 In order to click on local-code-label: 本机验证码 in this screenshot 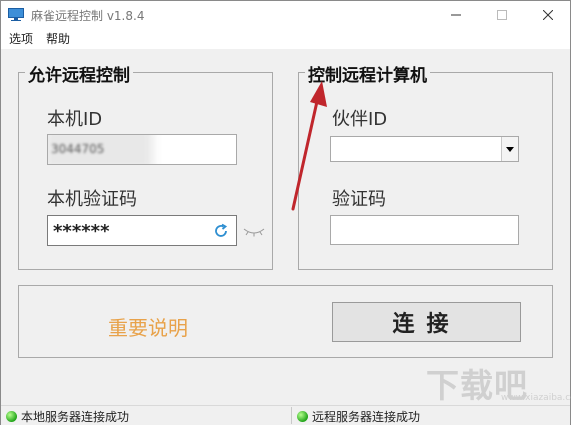, I will do `click(92, 199)`.